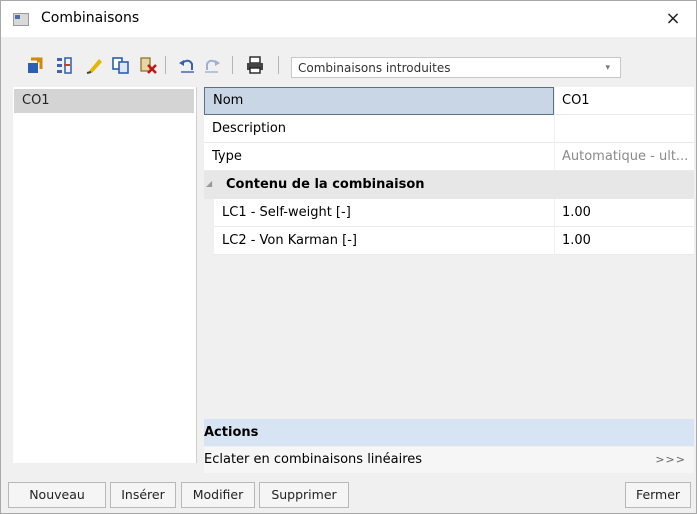  Describe the element at coordinates (379, 101) in the screenshot. I see `property-label: Nom` at that location.